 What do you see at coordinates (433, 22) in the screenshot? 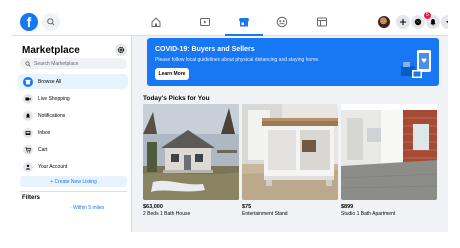
I see `notifications-icon` at bounding box center [433, 22].